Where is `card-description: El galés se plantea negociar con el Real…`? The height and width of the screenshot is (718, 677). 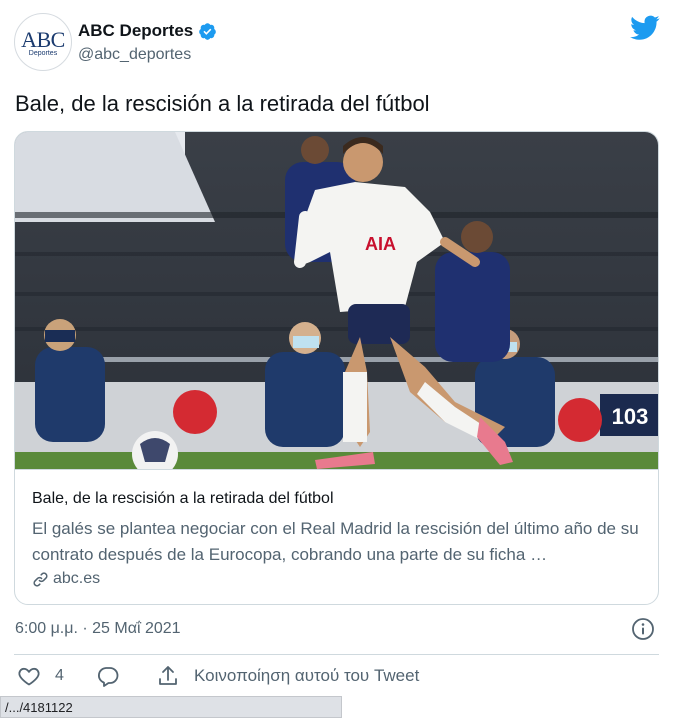
card-description: El galés se plantea negociar con el Real… is located at coordinates (335, 541).